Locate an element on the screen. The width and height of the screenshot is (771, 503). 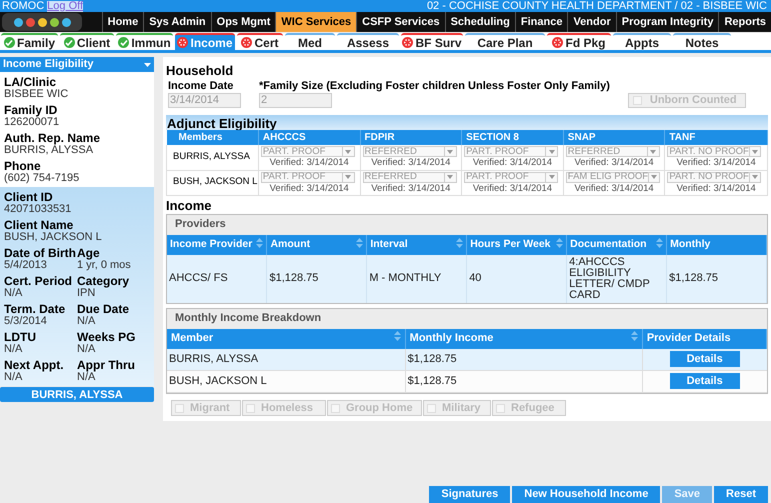
member-cell: BURRIS, ALYSSA is located at coordinates (212, 157).